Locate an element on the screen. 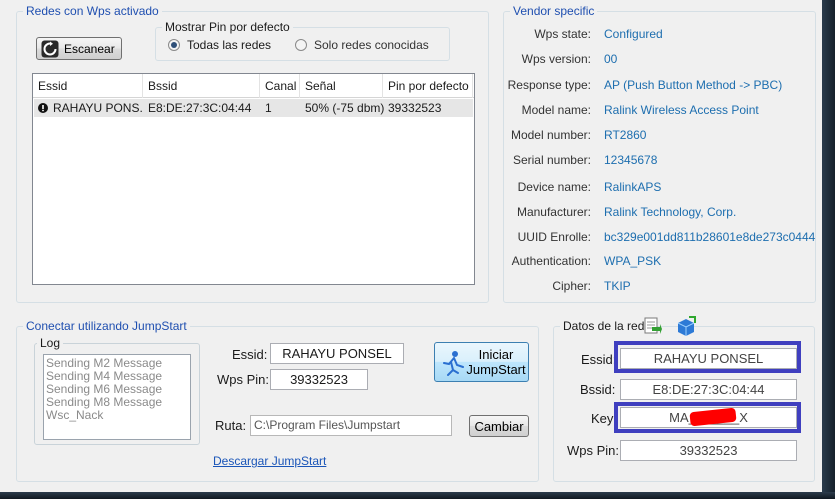  vendor-value-manufacturer: Ralink Technology, Corp. is located at coordinates (670, 212).